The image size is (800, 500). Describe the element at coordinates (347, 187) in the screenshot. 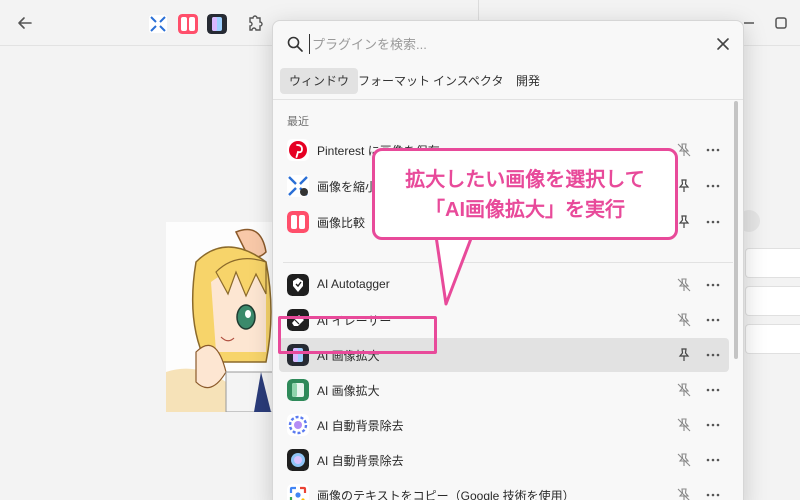

I see `item-label: 画像を縮小` at that location.